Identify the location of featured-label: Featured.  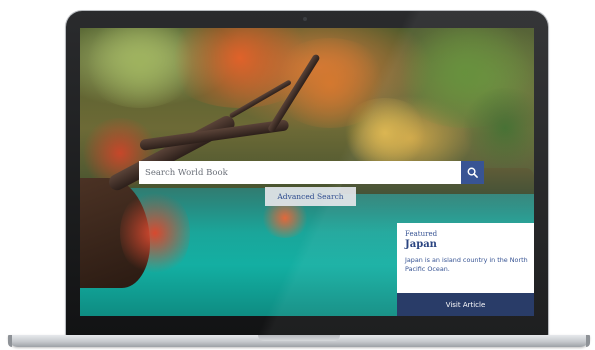
(421, 234).